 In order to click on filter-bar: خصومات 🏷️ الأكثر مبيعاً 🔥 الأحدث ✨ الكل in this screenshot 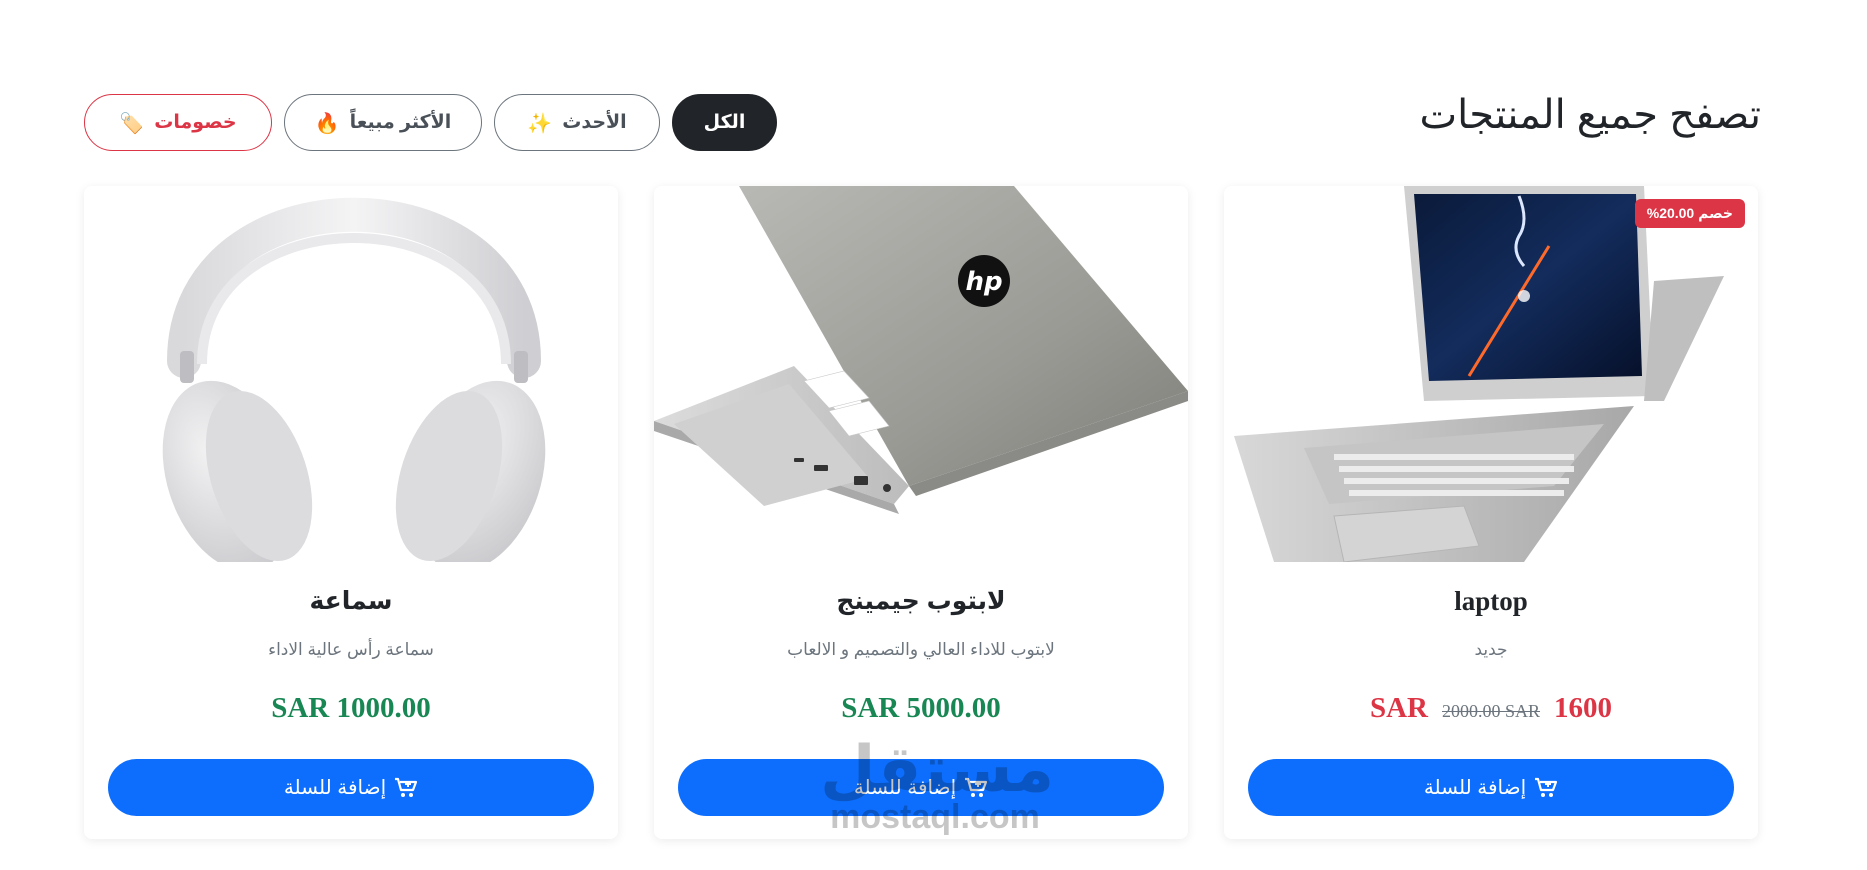, I will do `click(430, 122)`.